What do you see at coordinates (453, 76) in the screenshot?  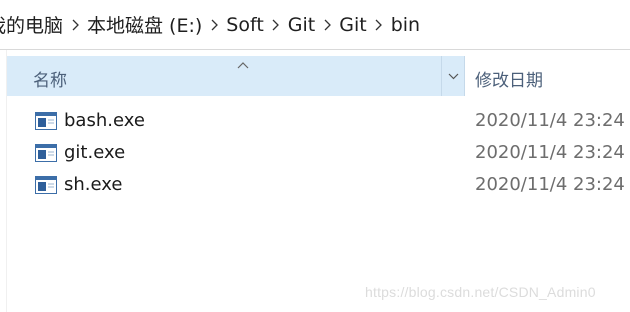 I see `chevron-down-icon` at bounding box center [453, 76].